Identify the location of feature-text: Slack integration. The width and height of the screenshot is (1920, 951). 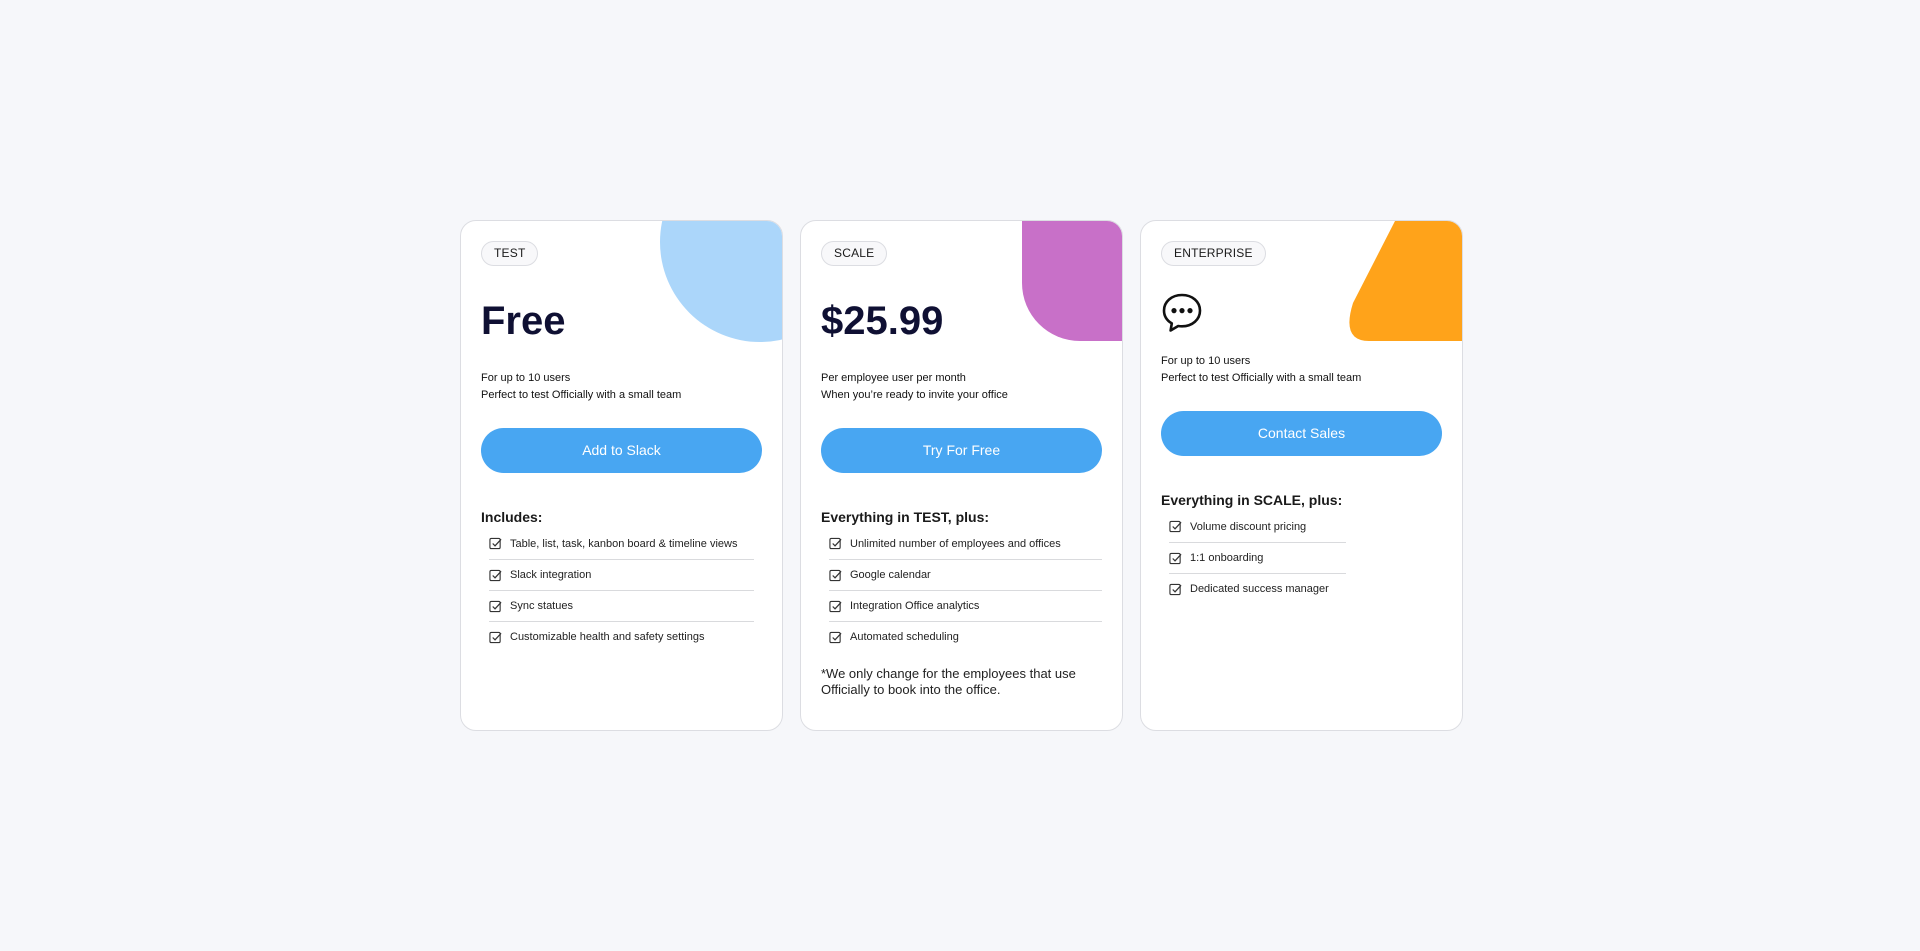
(551, 575).